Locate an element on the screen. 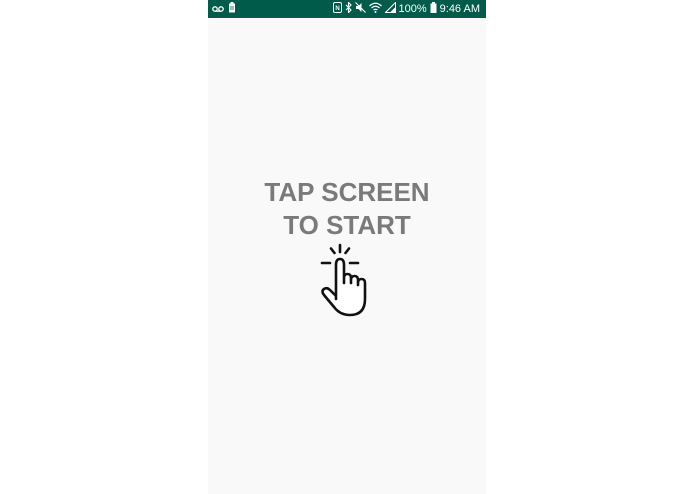 This screenshot has width=695, height=494. prompt-line-2: TO START is located at coordinates (347, 225).